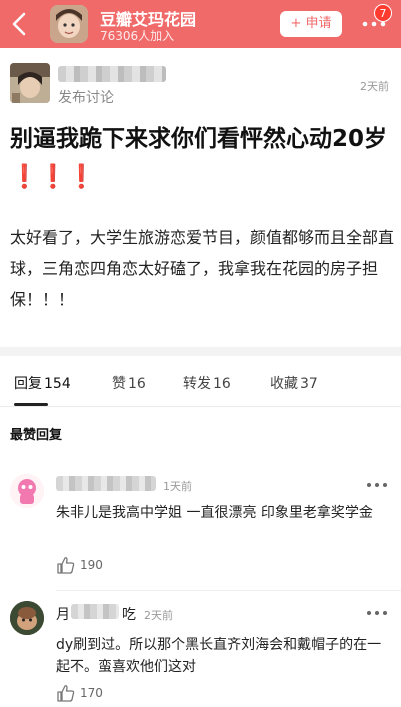  Describe the element at coordinates (228, 590) in the screenshot. I see `comment-divider` at that location.